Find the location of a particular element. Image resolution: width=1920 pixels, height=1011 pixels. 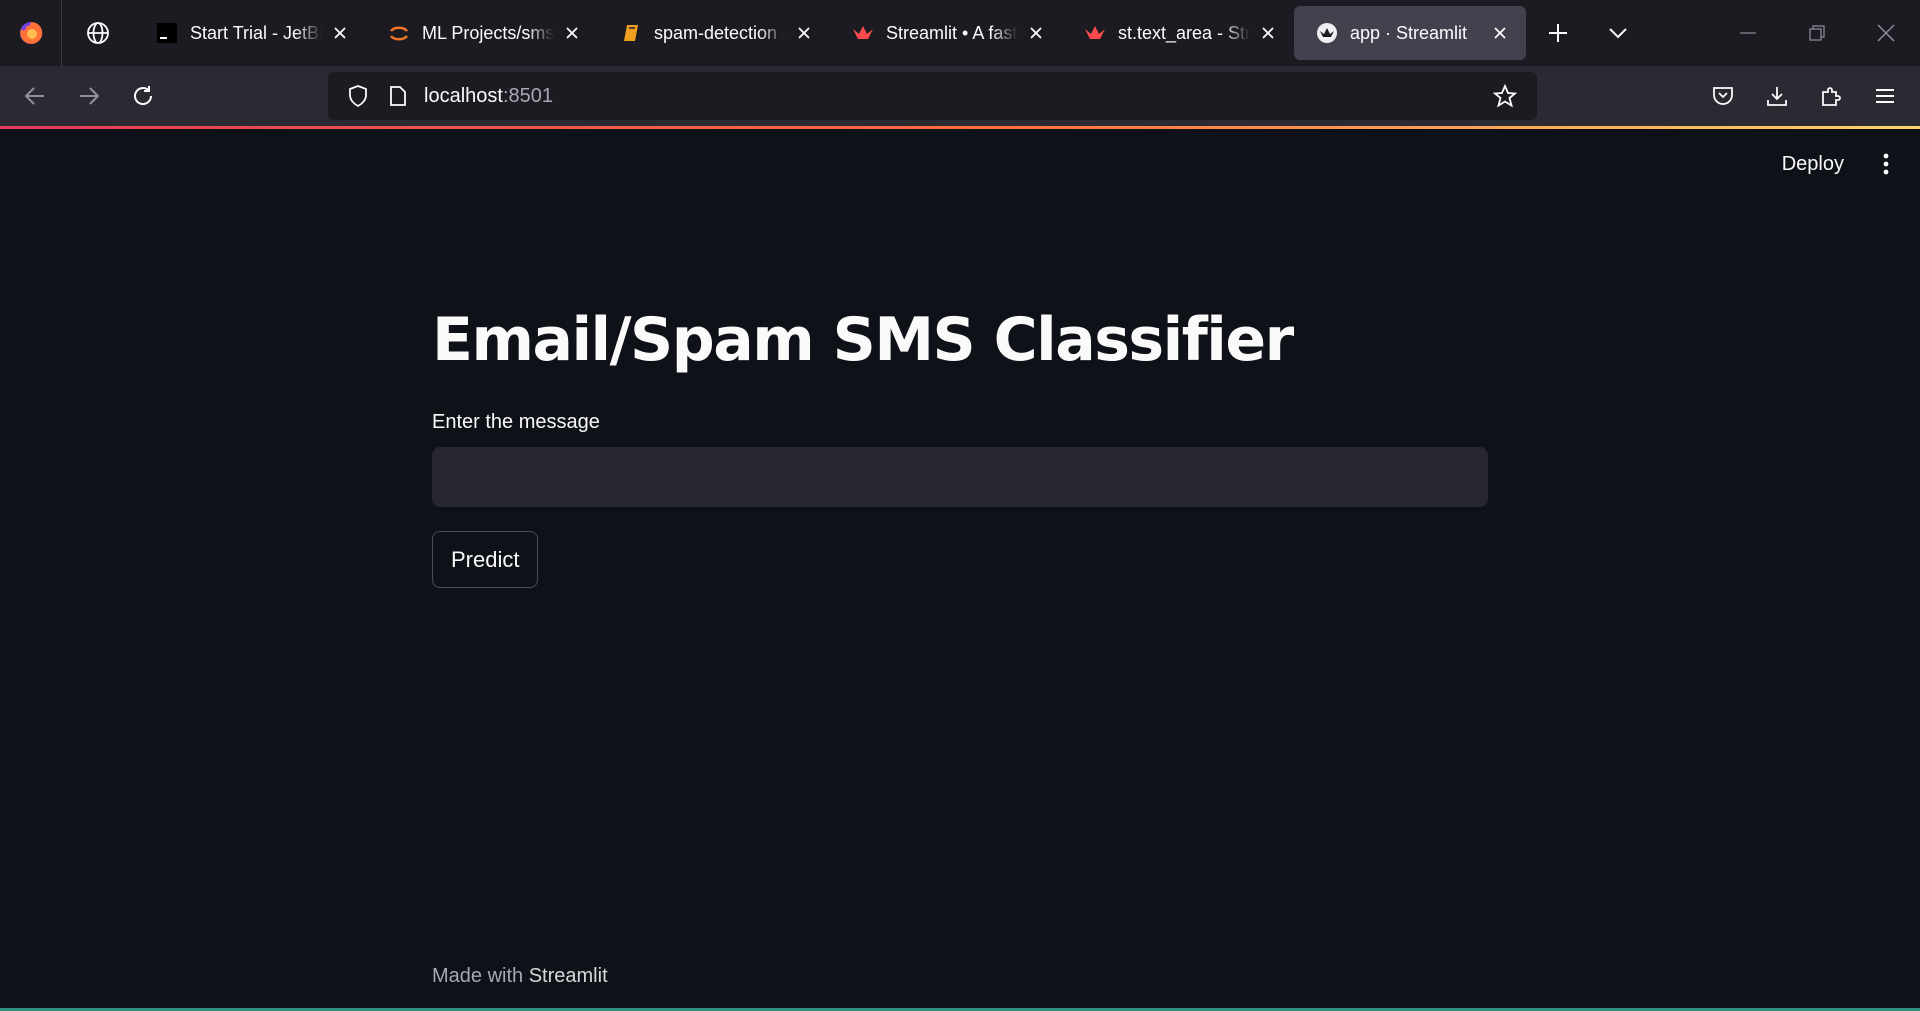

hamburger-menu-icon is located at coordinates (1885, 96).